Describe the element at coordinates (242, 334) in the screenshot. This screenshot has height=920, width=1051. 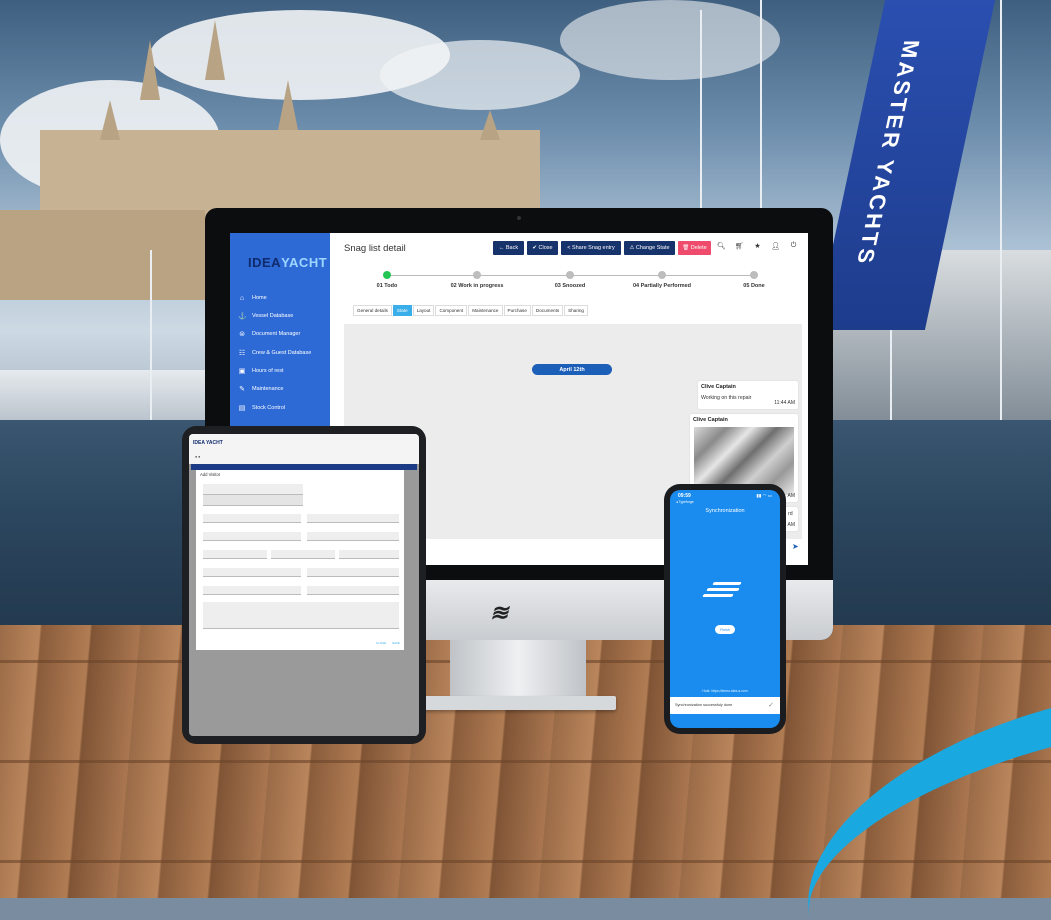
I see `document-icon: ⊜` at that location.